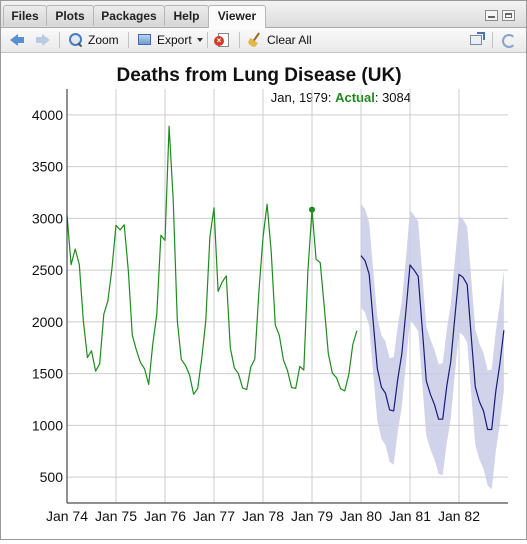 This screenshot has width=527, height=544. Describe the element at coordinates (312, 516) in the screenshot. I see `x-tick-label: Jan 79` at that location.